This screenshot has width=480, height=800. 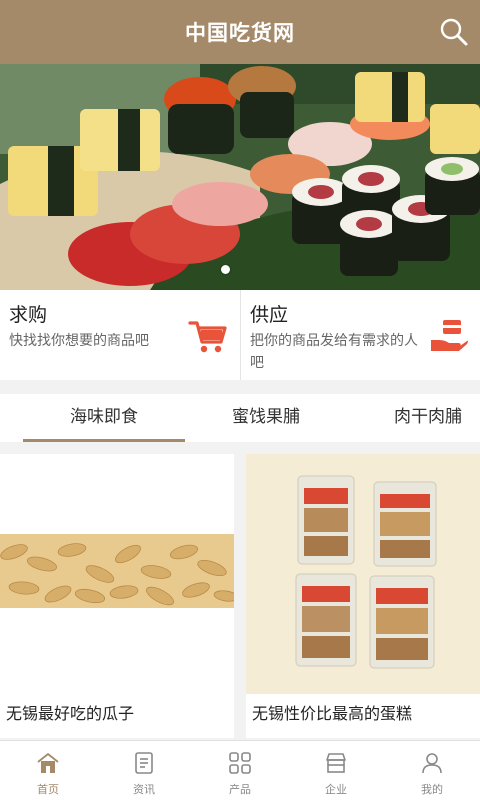 I want to click on active-tab-indicator, so click(x=104, y=440).